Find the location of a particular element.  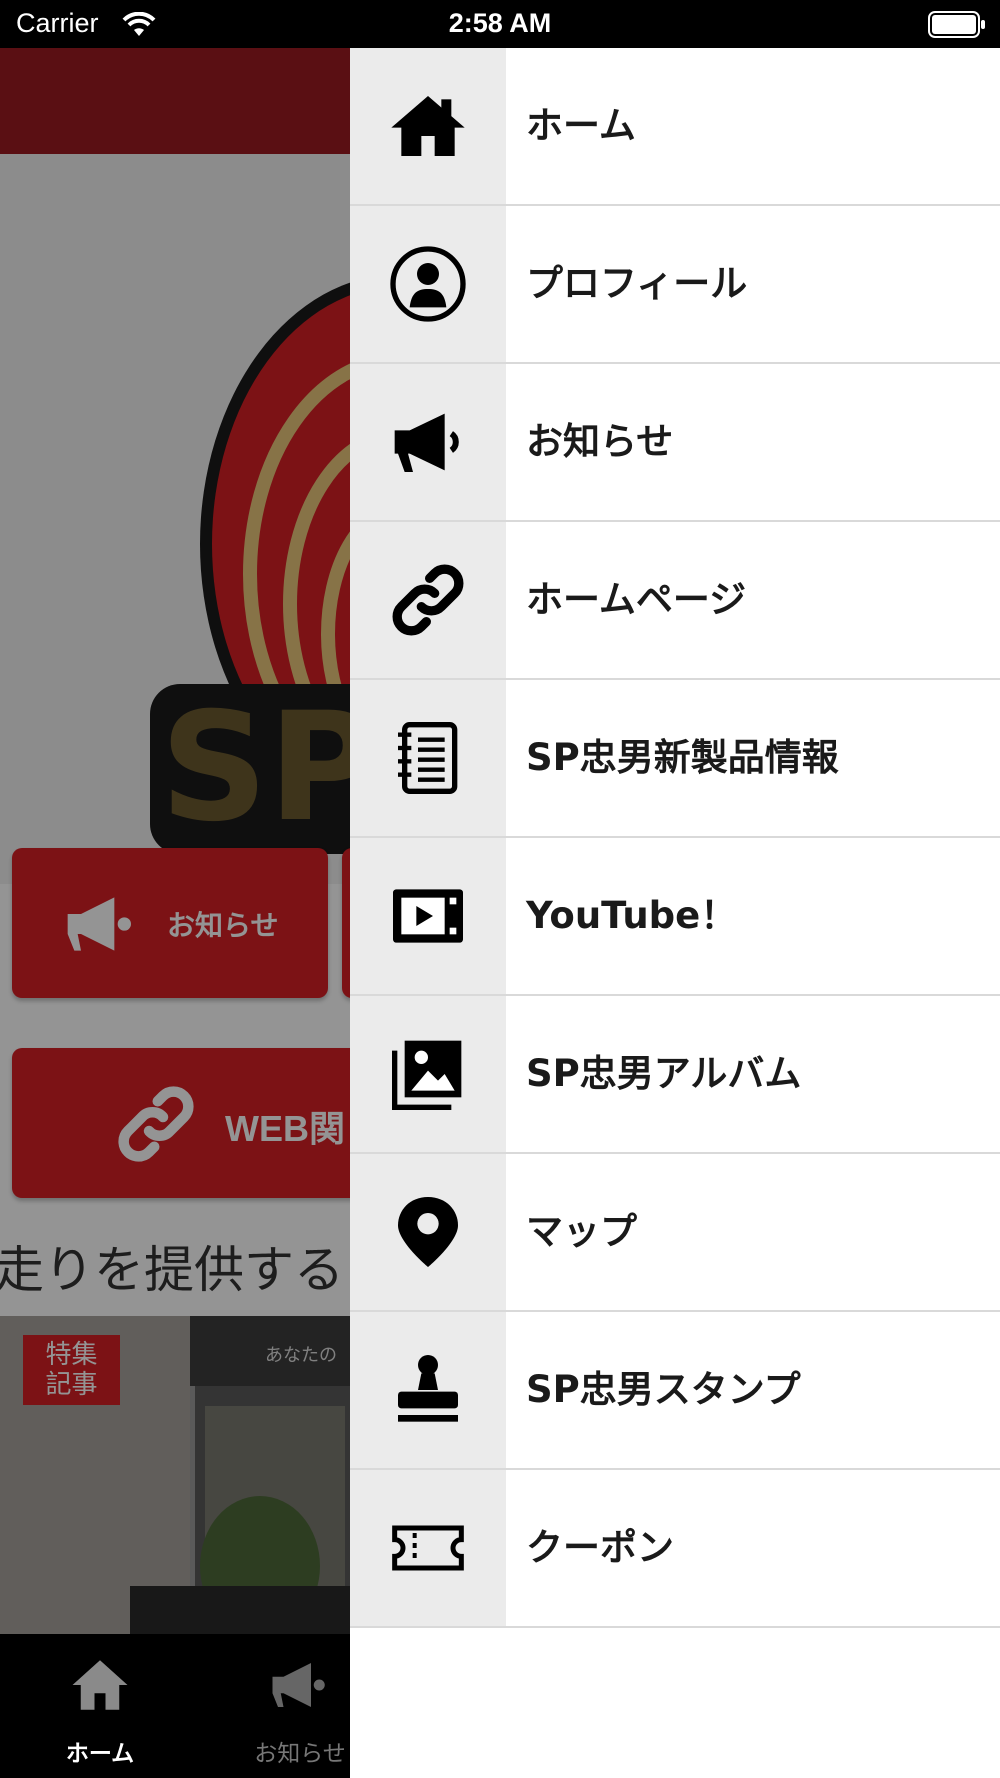

menu-item-label: SP忠男アルバム is located at coordinates (664, 1073).